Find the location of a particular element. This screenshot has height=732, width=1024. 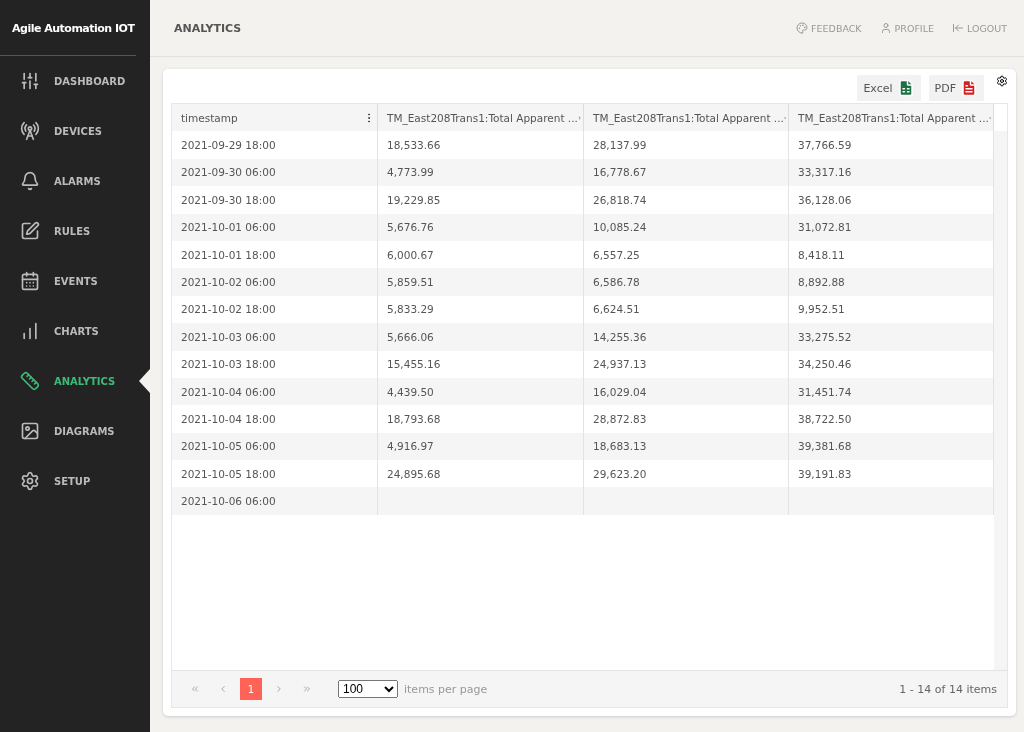

table-cell: 19,229.85 is located at coordinates (481, 200).